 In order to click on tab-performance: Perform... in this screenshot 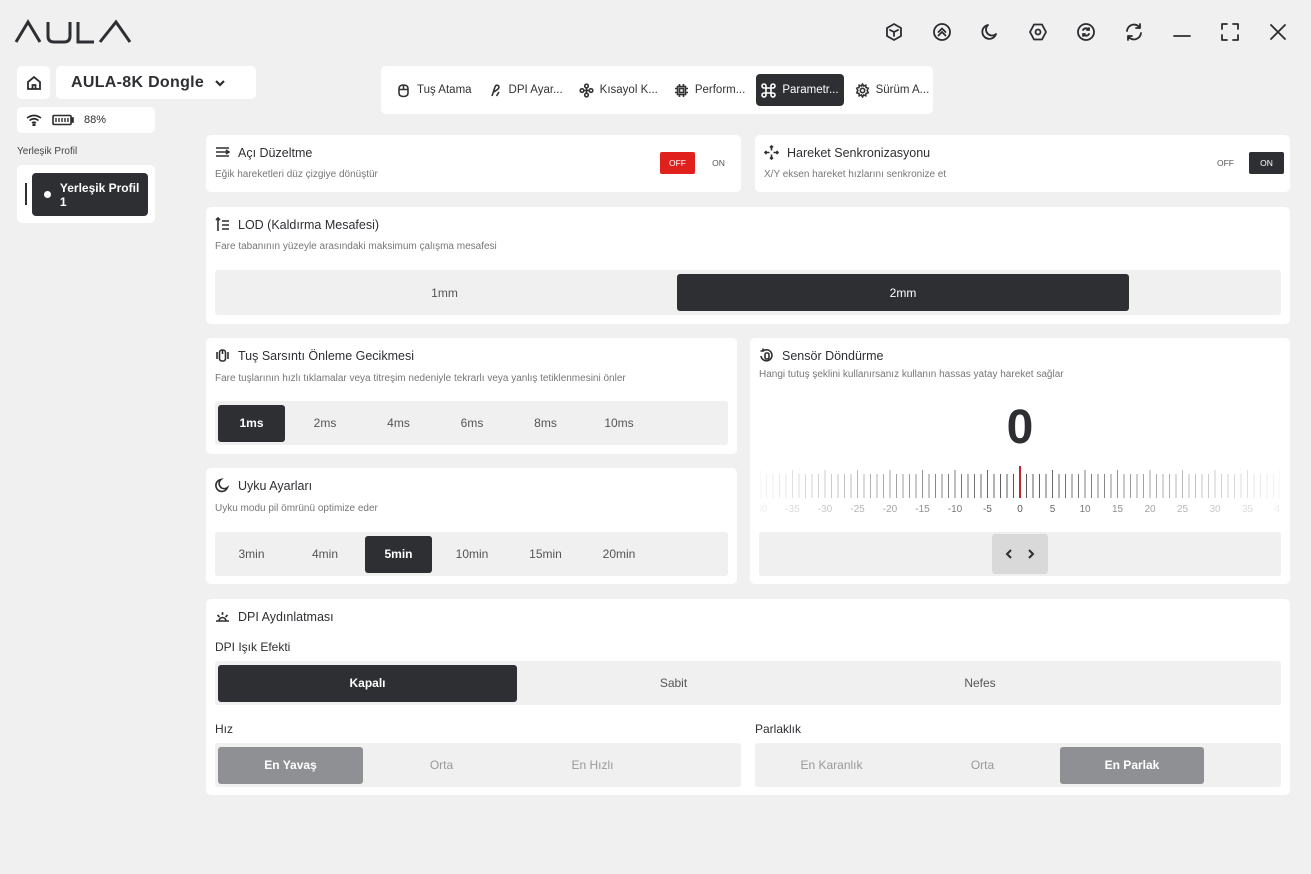, I will do `click(709, 90)`.